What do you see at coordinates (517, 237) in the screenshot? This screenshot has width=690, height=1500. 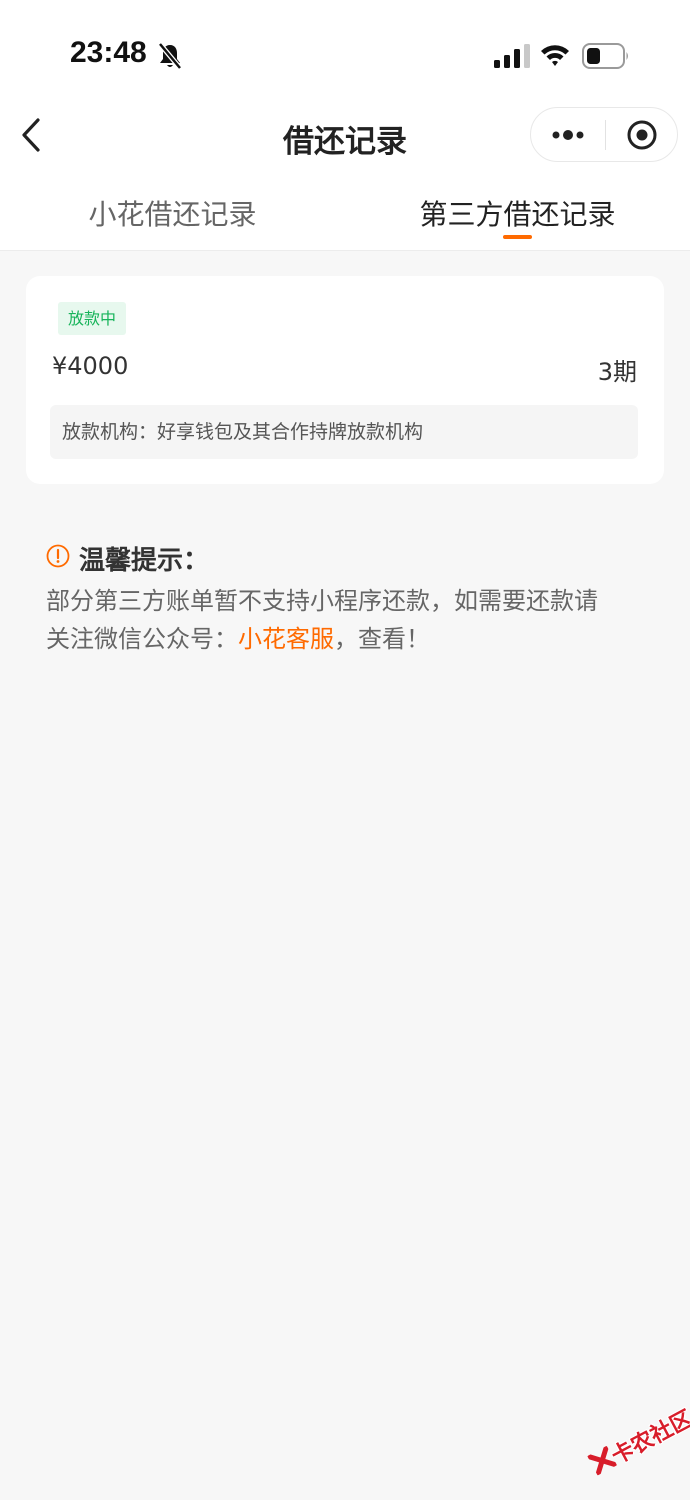 I see `active-tab-indicator` at bounding box center [517, 237].